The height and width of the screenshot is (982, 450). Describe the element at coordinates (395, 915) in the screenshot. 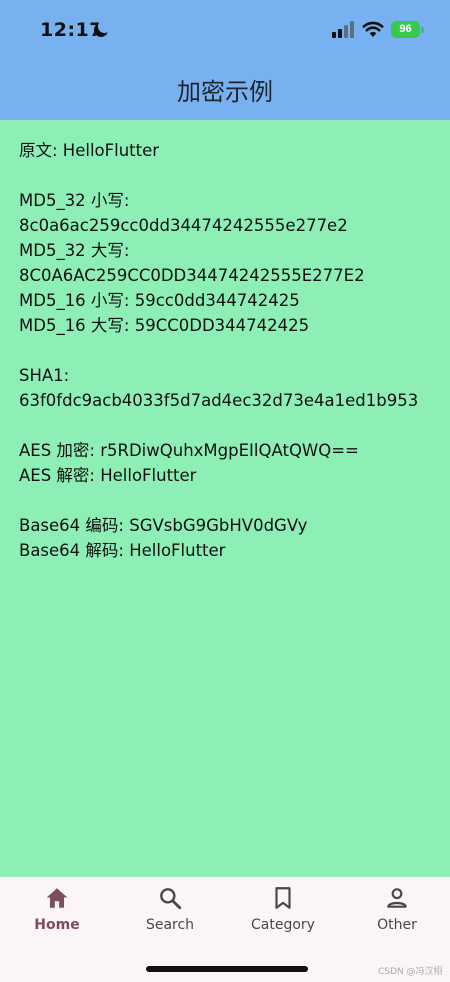

I see `nav-item-other: Other` at that location.